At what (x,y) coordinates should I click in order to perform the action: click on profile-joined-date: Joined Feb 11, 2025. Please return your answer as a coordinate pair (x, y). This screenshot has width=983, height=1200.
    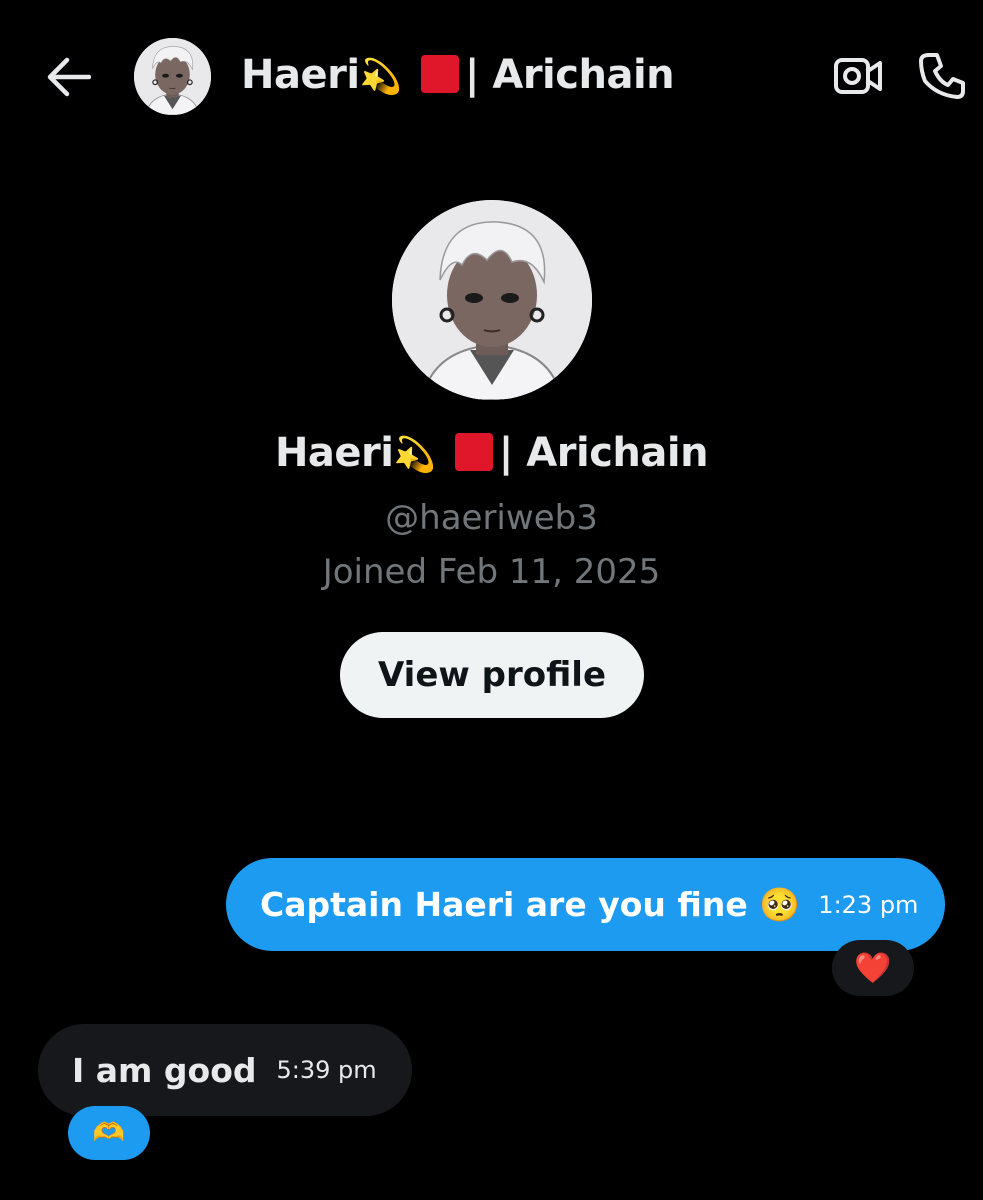
    Looking at the image, I should click on (491, 572).